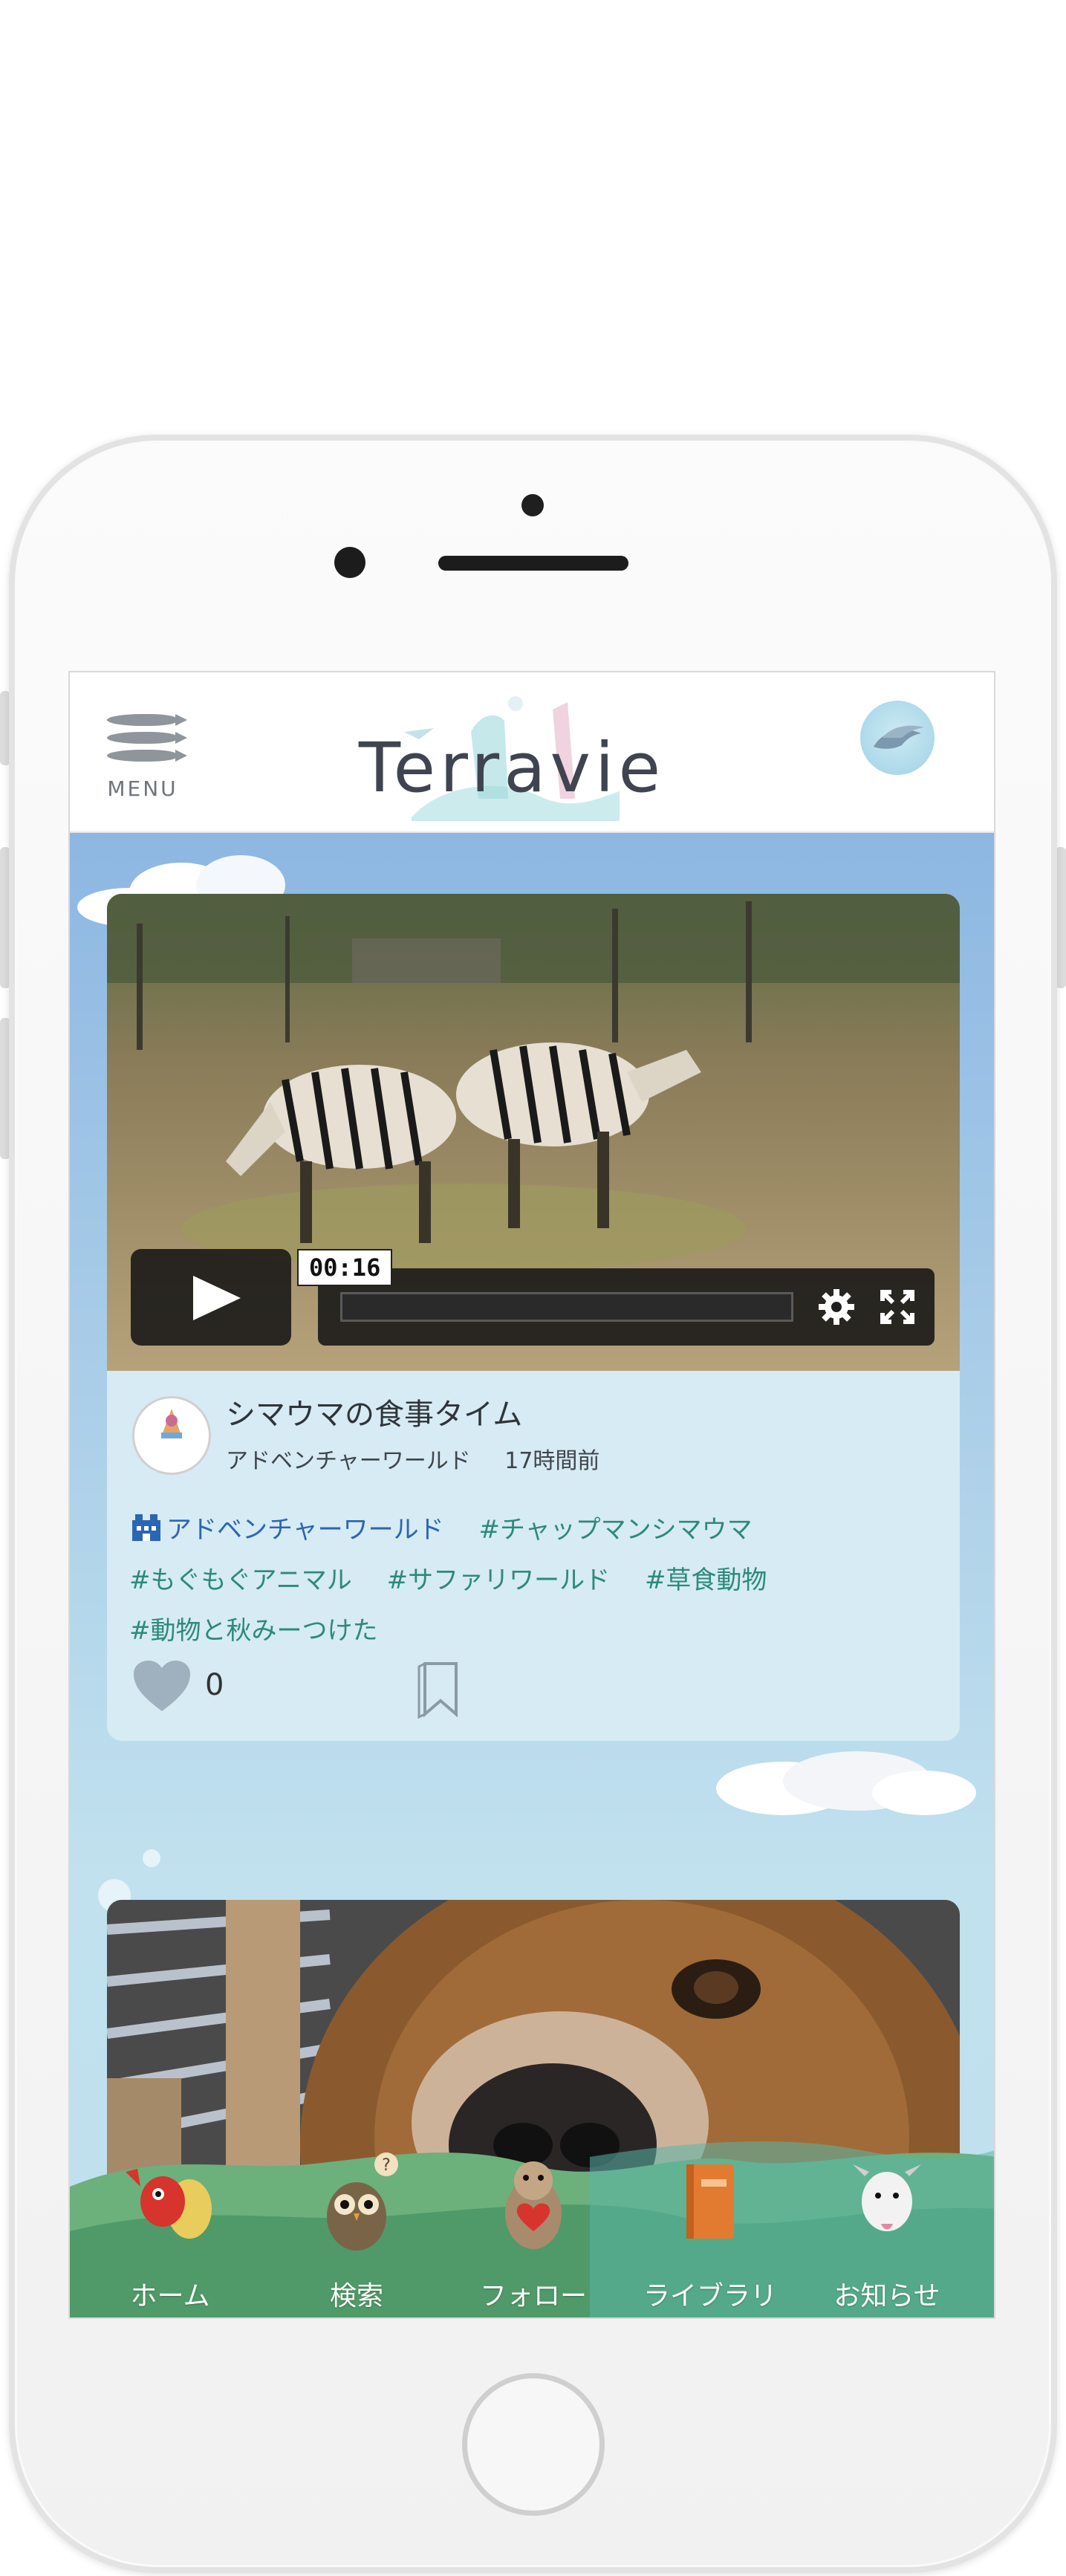 The width and height of the screenshot is (1066, 2576). What do you see at coordinates (217, 1298) in the screenshot?
I see `play-icon` at bounding box center [217, 1298].